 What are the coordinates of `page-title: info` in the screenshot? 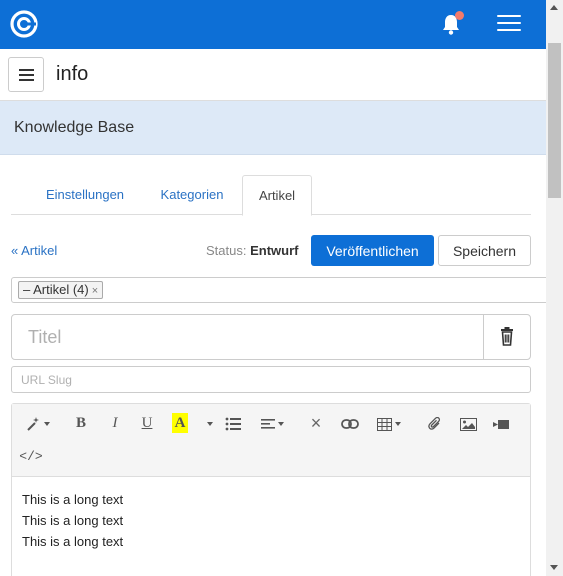 It's located at (72, 74).